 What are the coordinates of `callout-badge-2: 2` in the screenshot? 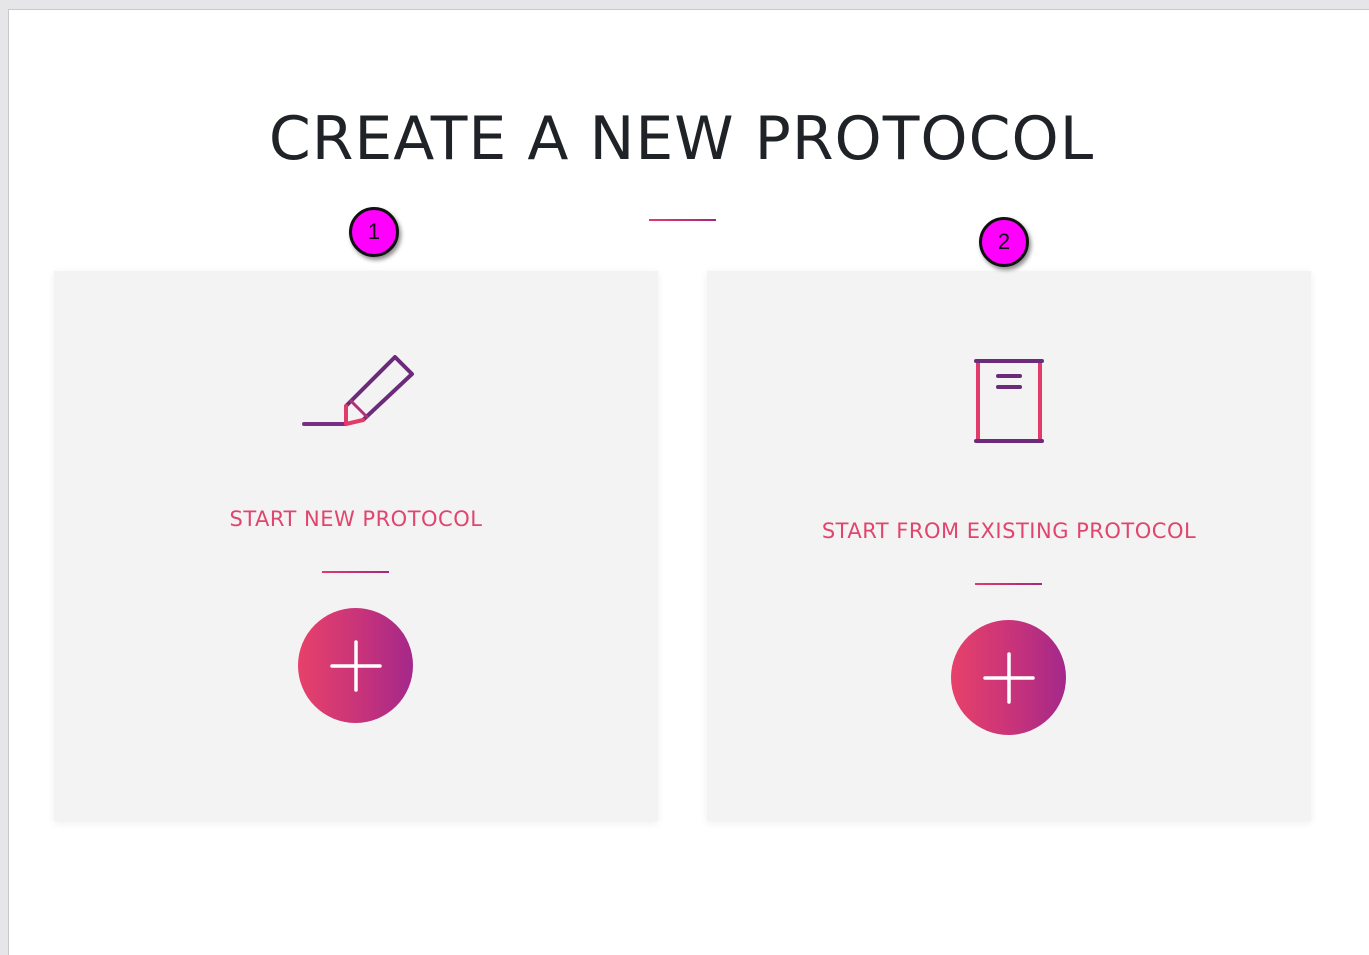 It's located at (1004, 242).